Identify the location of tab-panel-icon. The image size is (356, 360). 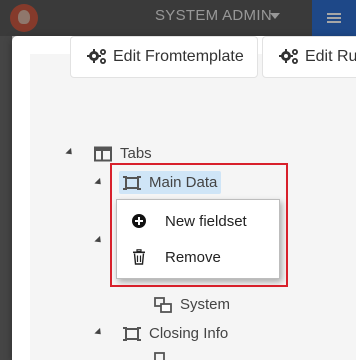
(103, 153).